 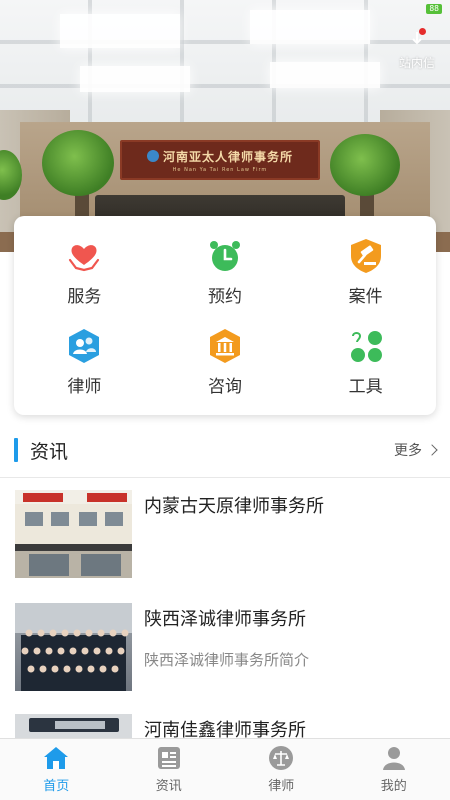 I want to click on battery-indicator: 88, so click(x=434, y=9).